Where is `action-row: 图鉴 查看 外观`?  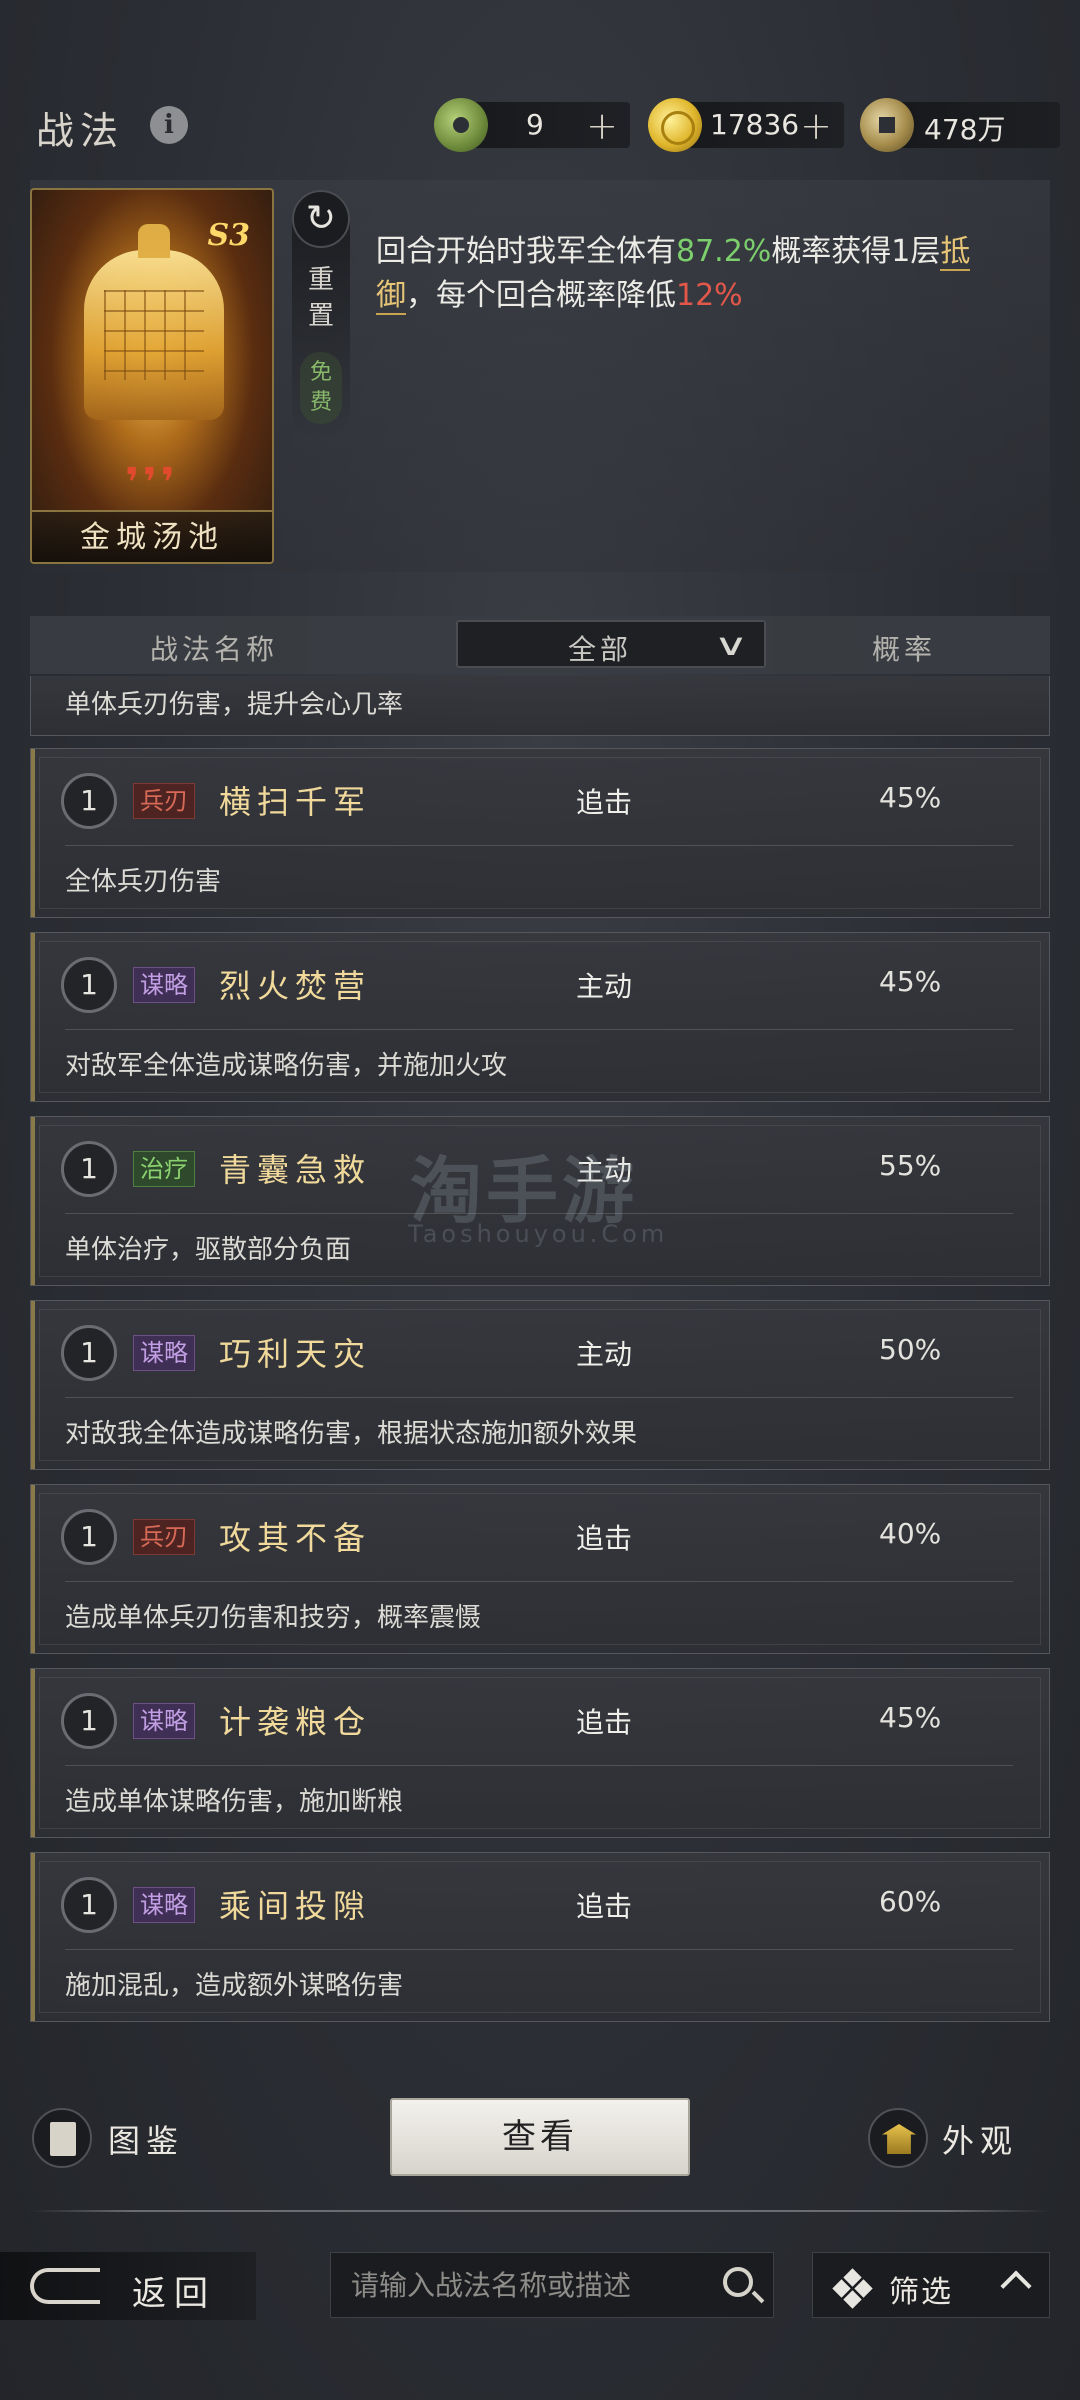 action-row: 图鉴 查看 外观 is located at coordinates (540, 2140).